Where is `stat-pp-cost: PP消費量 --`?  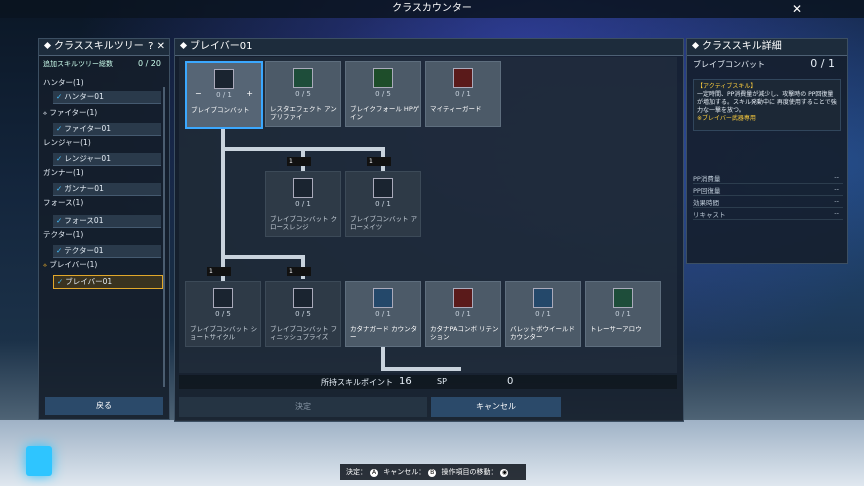
stat-pp-cost: PP消費量 -- is located at coordinates (768, 178).